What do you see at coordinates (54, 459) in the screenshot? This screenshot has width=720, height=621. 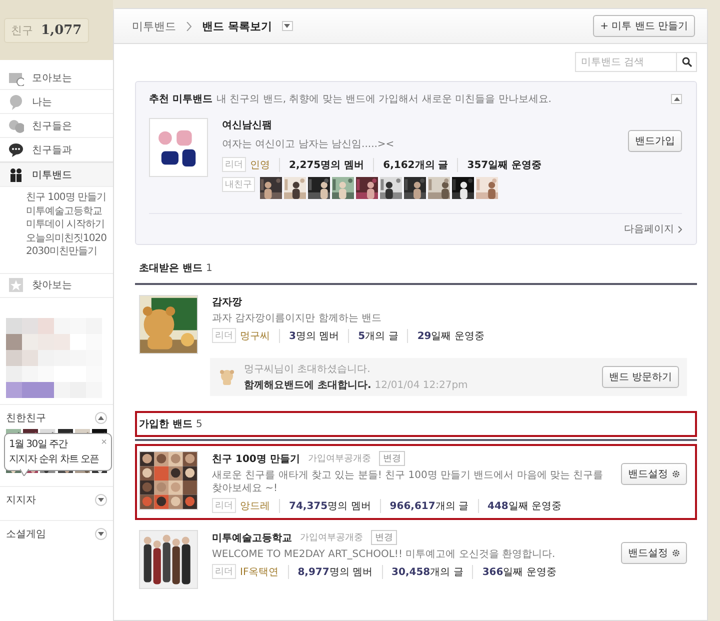 I see `tooltip-text: 지지자 순위 차트 오픈` at bounding box center [54, 459].